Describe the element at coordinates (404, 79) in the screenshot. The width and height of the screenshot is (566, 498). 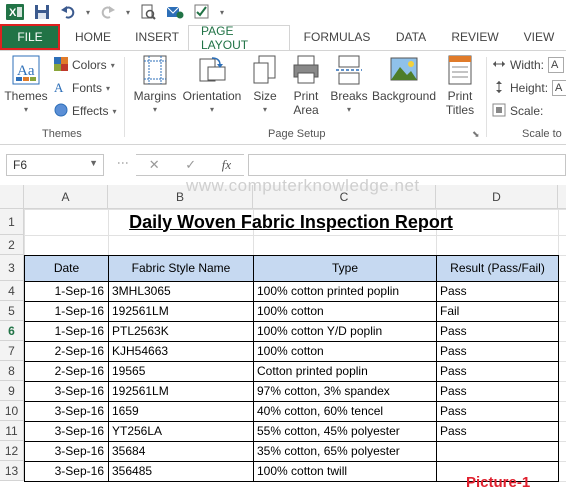
I see `background-button: Background` at that location.